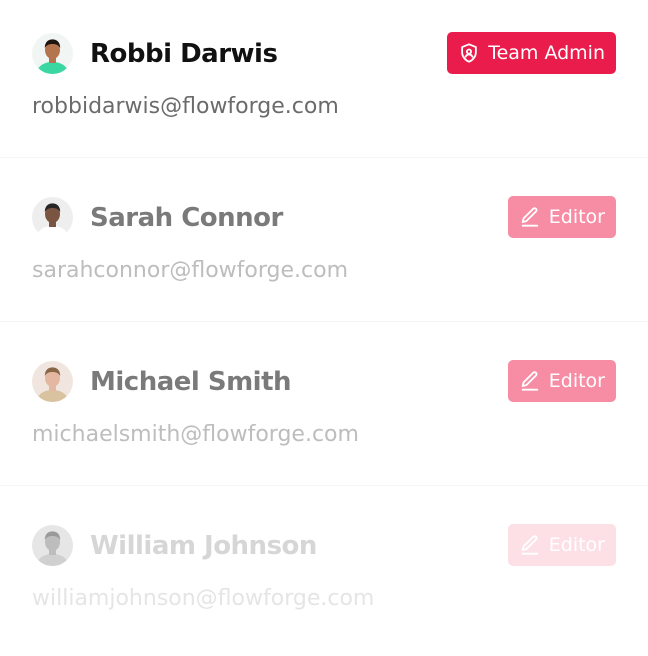  Describe the element at coordinates (184, 54) in the screenshot. I see `member-name: Robbi Darwis` at that location.